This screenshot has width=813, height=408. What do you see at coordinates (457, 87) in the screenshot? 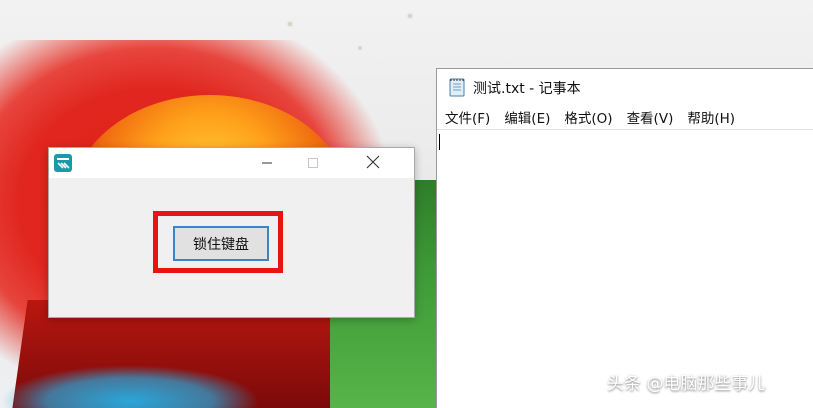
I see `notepad-icon` at bounding box center [457, 87].